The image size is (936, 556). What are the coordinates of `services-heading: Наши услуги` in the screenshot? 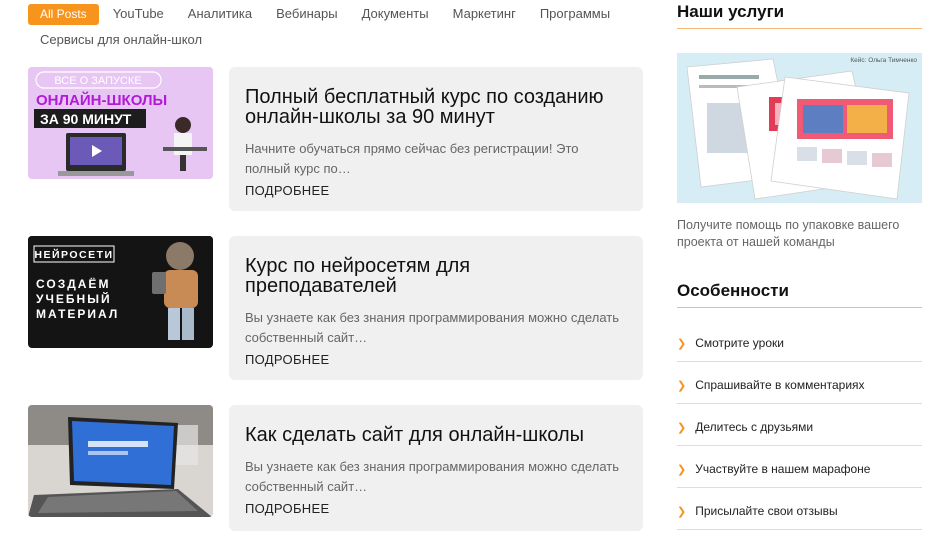 It's located at (799, 14).